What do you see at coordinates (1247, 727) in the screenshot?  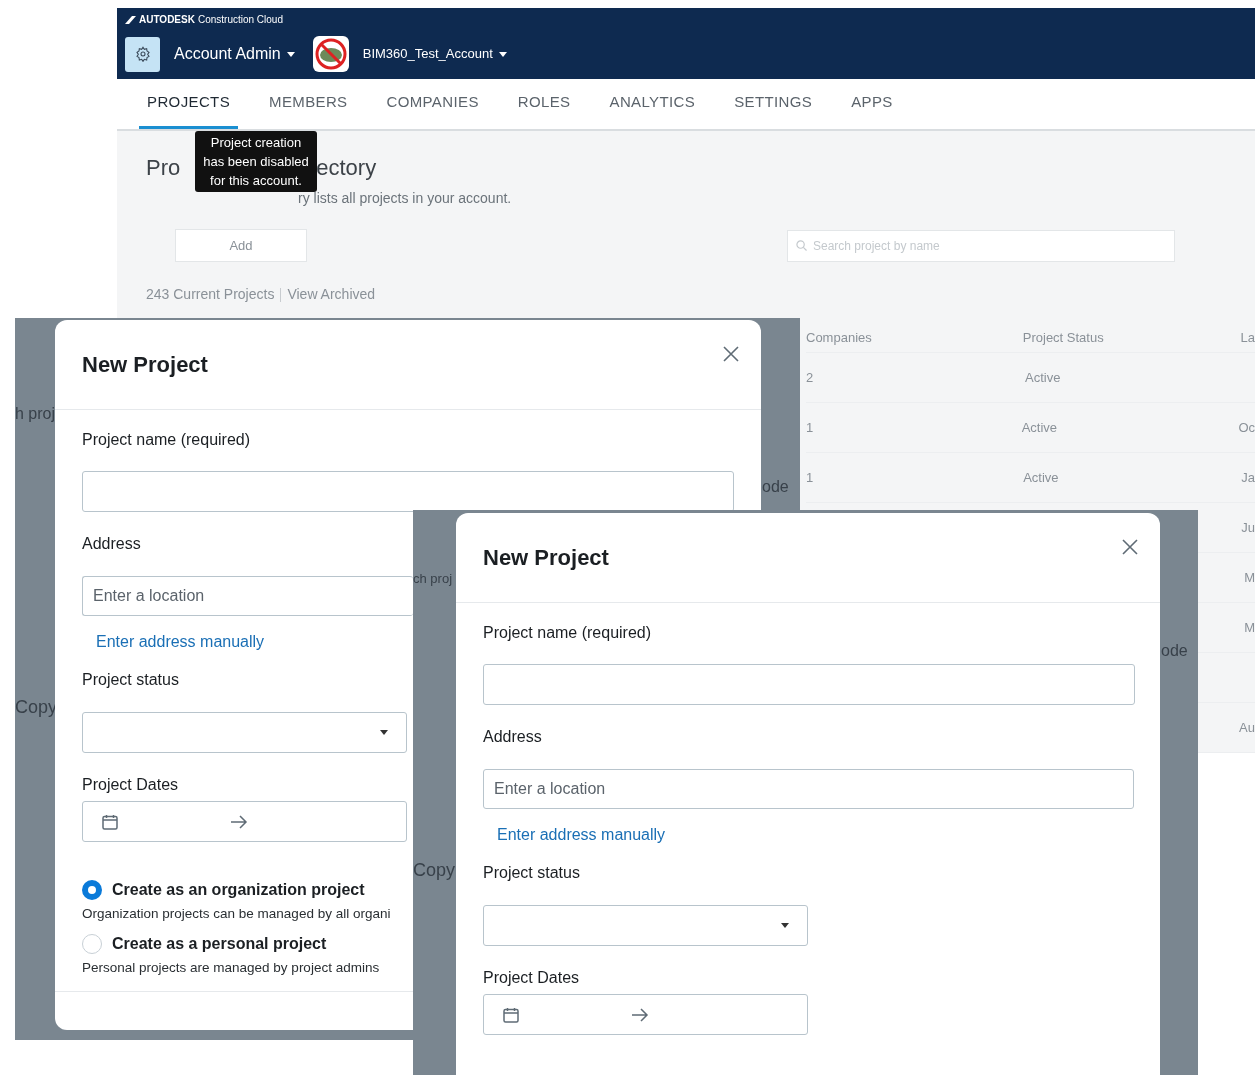 I see `table-cell: Au` at bounding box center [1247, 727].